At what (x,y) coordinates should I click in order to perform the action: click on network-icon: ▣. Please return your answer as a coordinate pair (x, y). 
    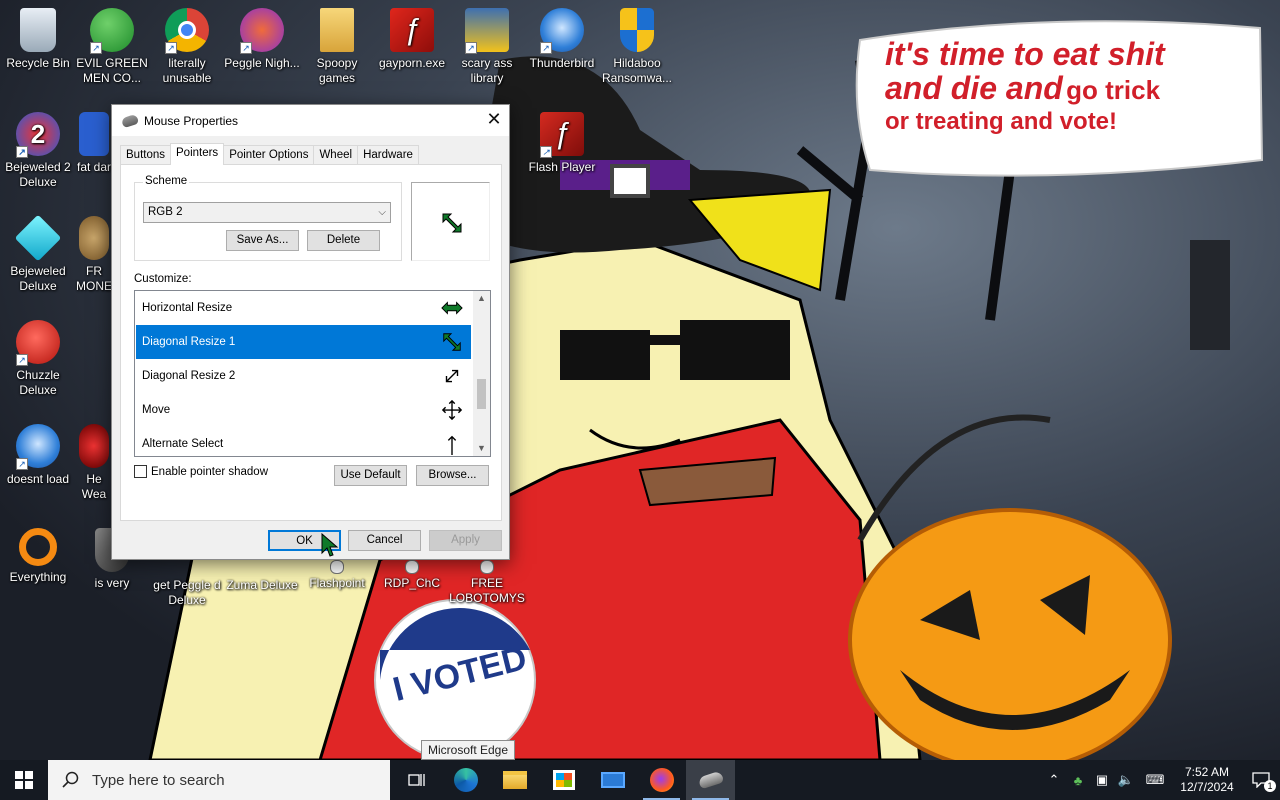
    Looking at the image, I should click on (1102, 780).